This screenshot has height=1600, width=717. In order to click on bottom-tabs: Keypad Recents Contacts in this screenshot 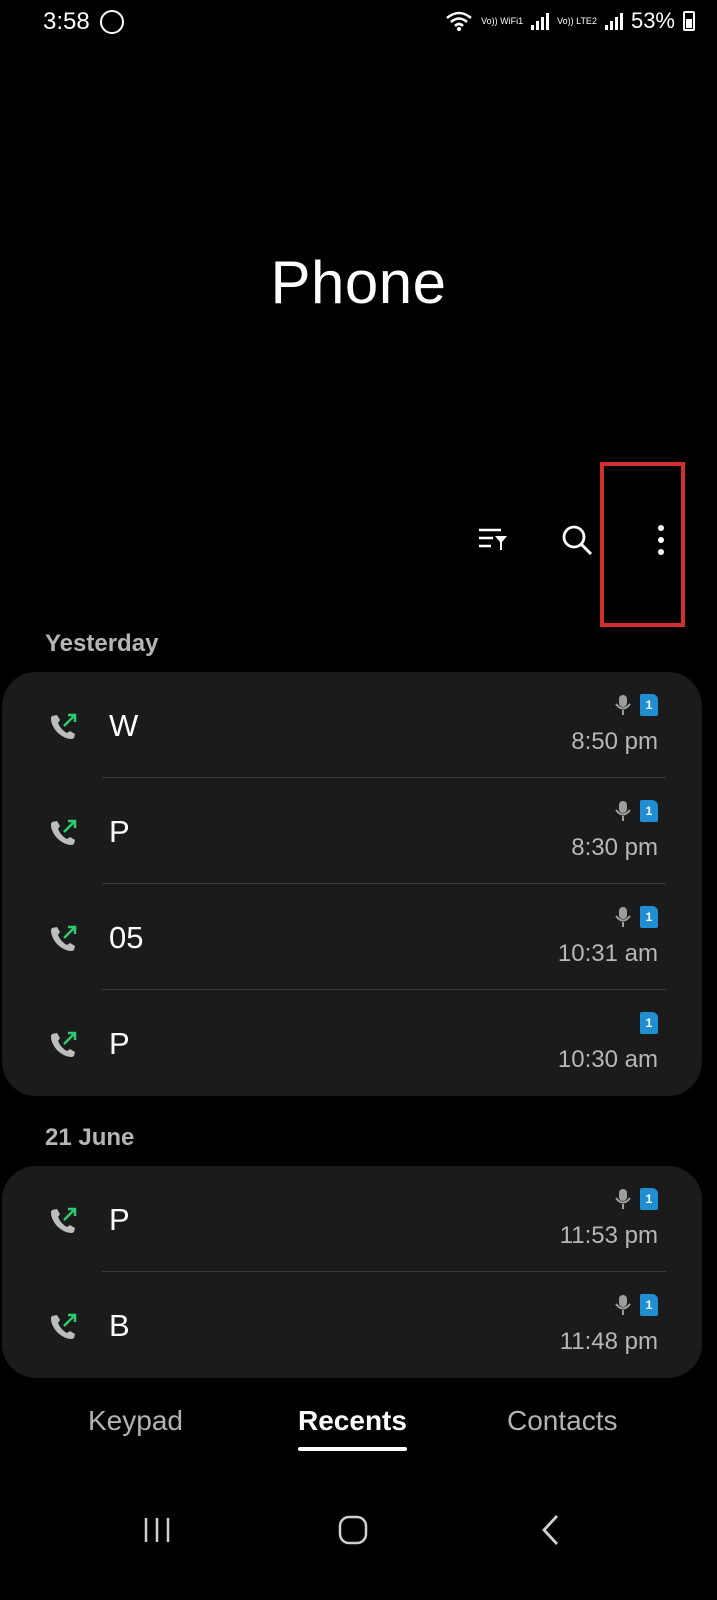, I will do `click(358, 1435)`.